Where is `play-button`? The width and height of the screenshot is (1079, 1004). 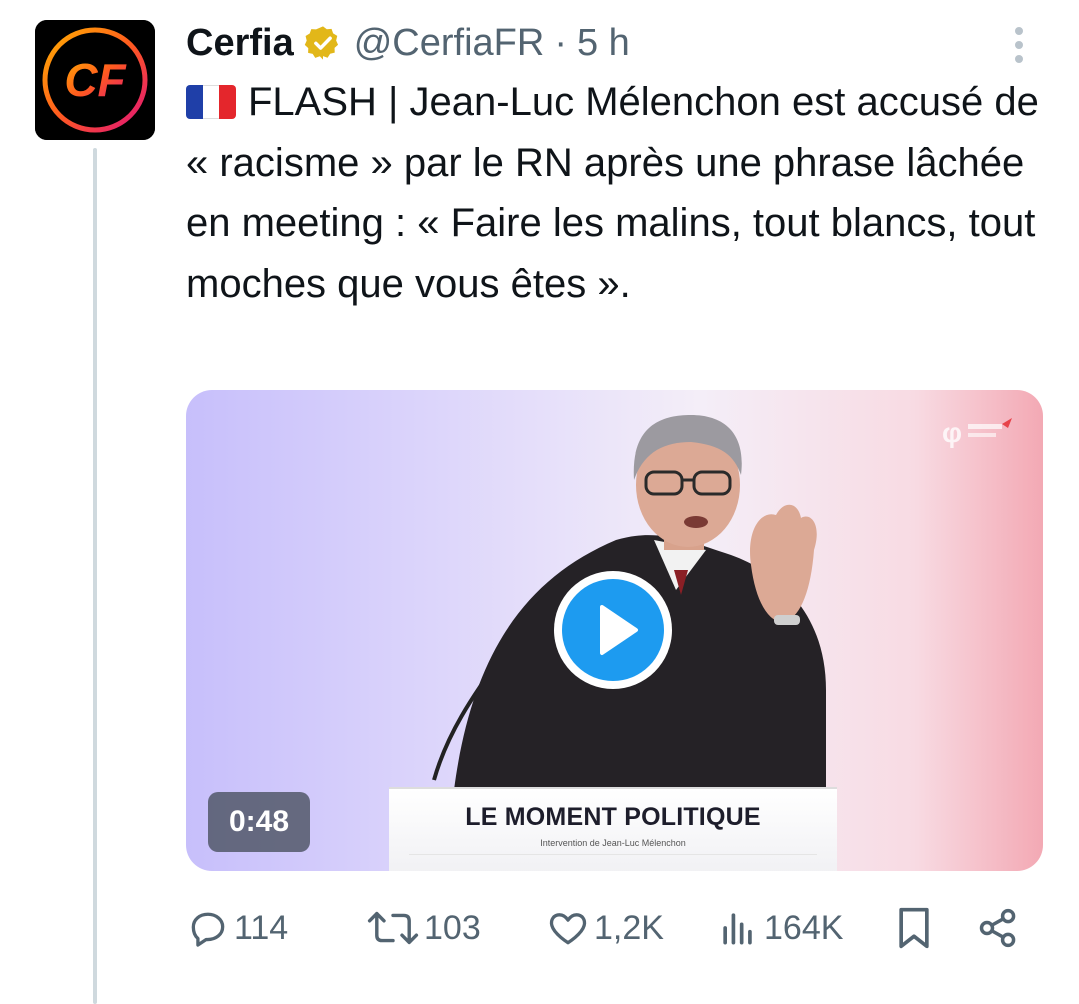 play-button is located at coordinates (613, 630).